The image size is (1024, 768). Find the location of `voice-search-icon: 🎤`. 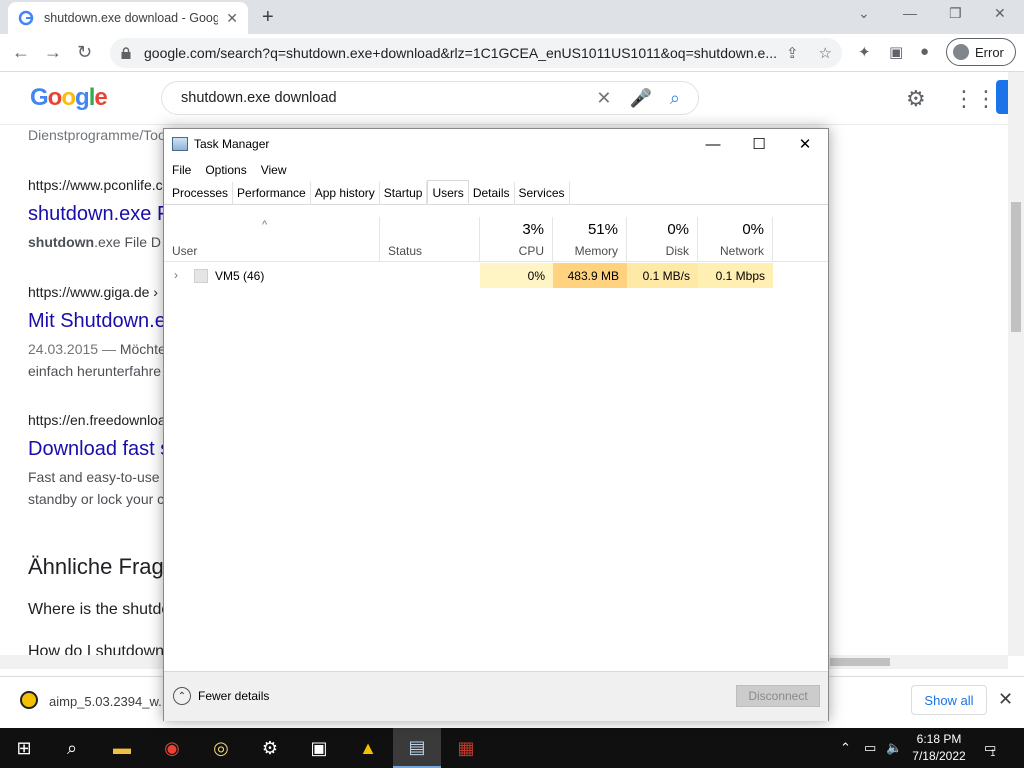

voice-search-icon: 🎤 is located at coordinates (640, 98).